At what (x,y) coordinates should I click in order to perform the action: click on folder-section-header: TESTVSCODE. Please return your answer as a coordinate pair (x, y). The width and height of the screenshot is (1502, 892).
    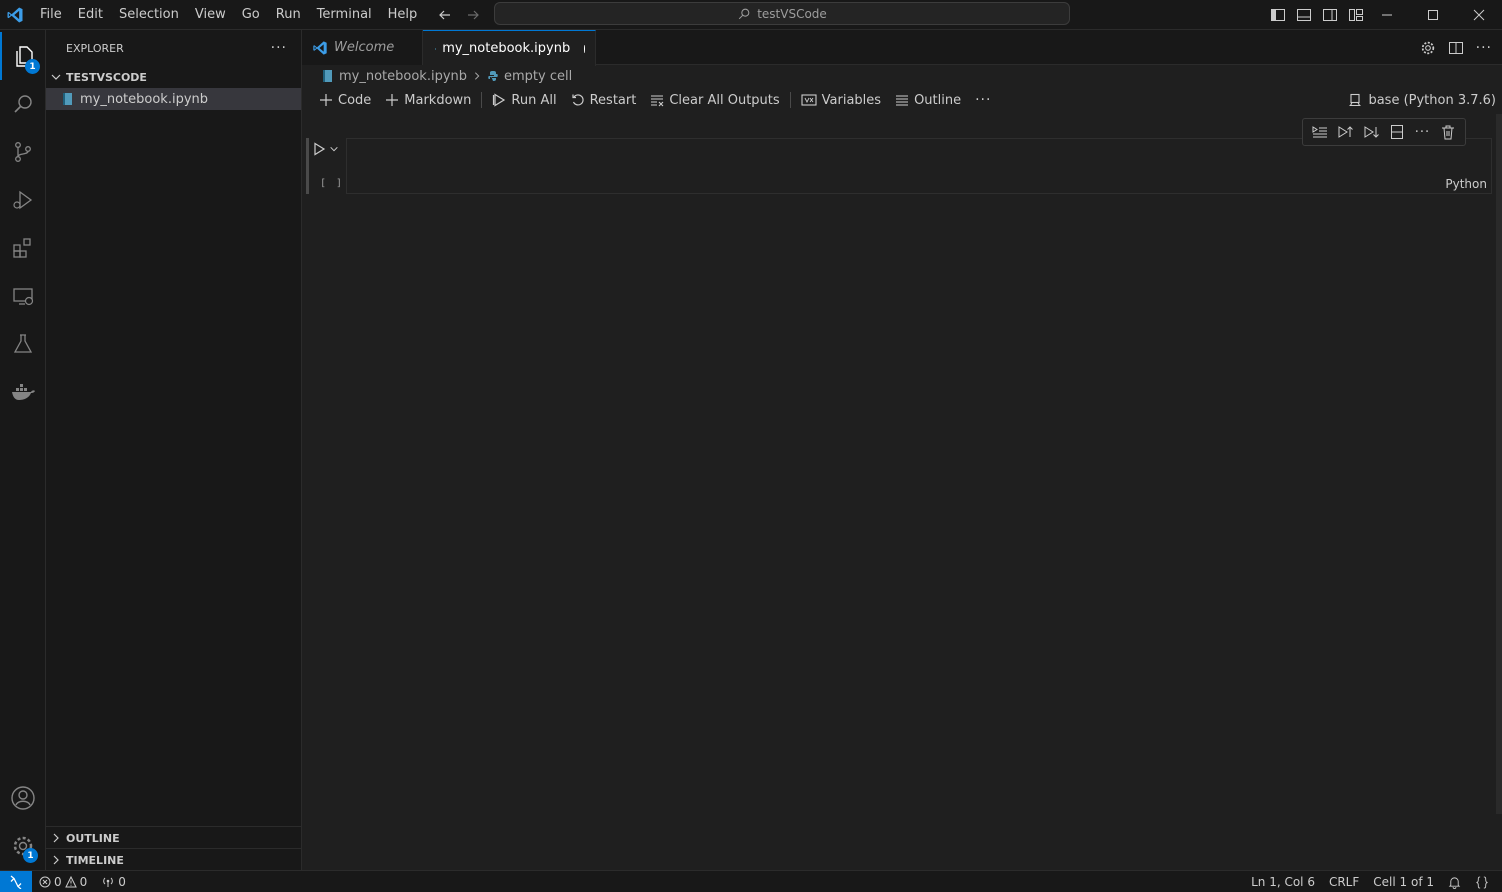
    Looking at the image, I should click on (173, 77).